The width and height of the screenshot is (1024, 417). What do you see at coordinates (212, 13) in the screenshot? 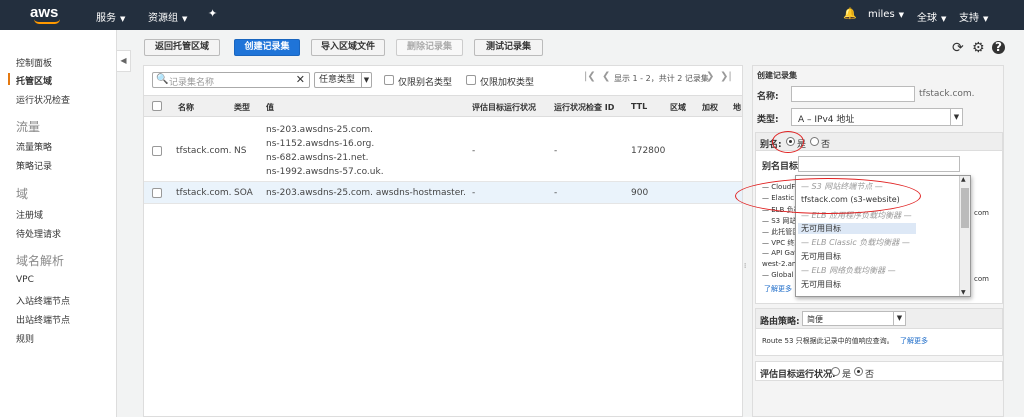
I see `pin-icon: ✦` at bounding box center [212, 13].